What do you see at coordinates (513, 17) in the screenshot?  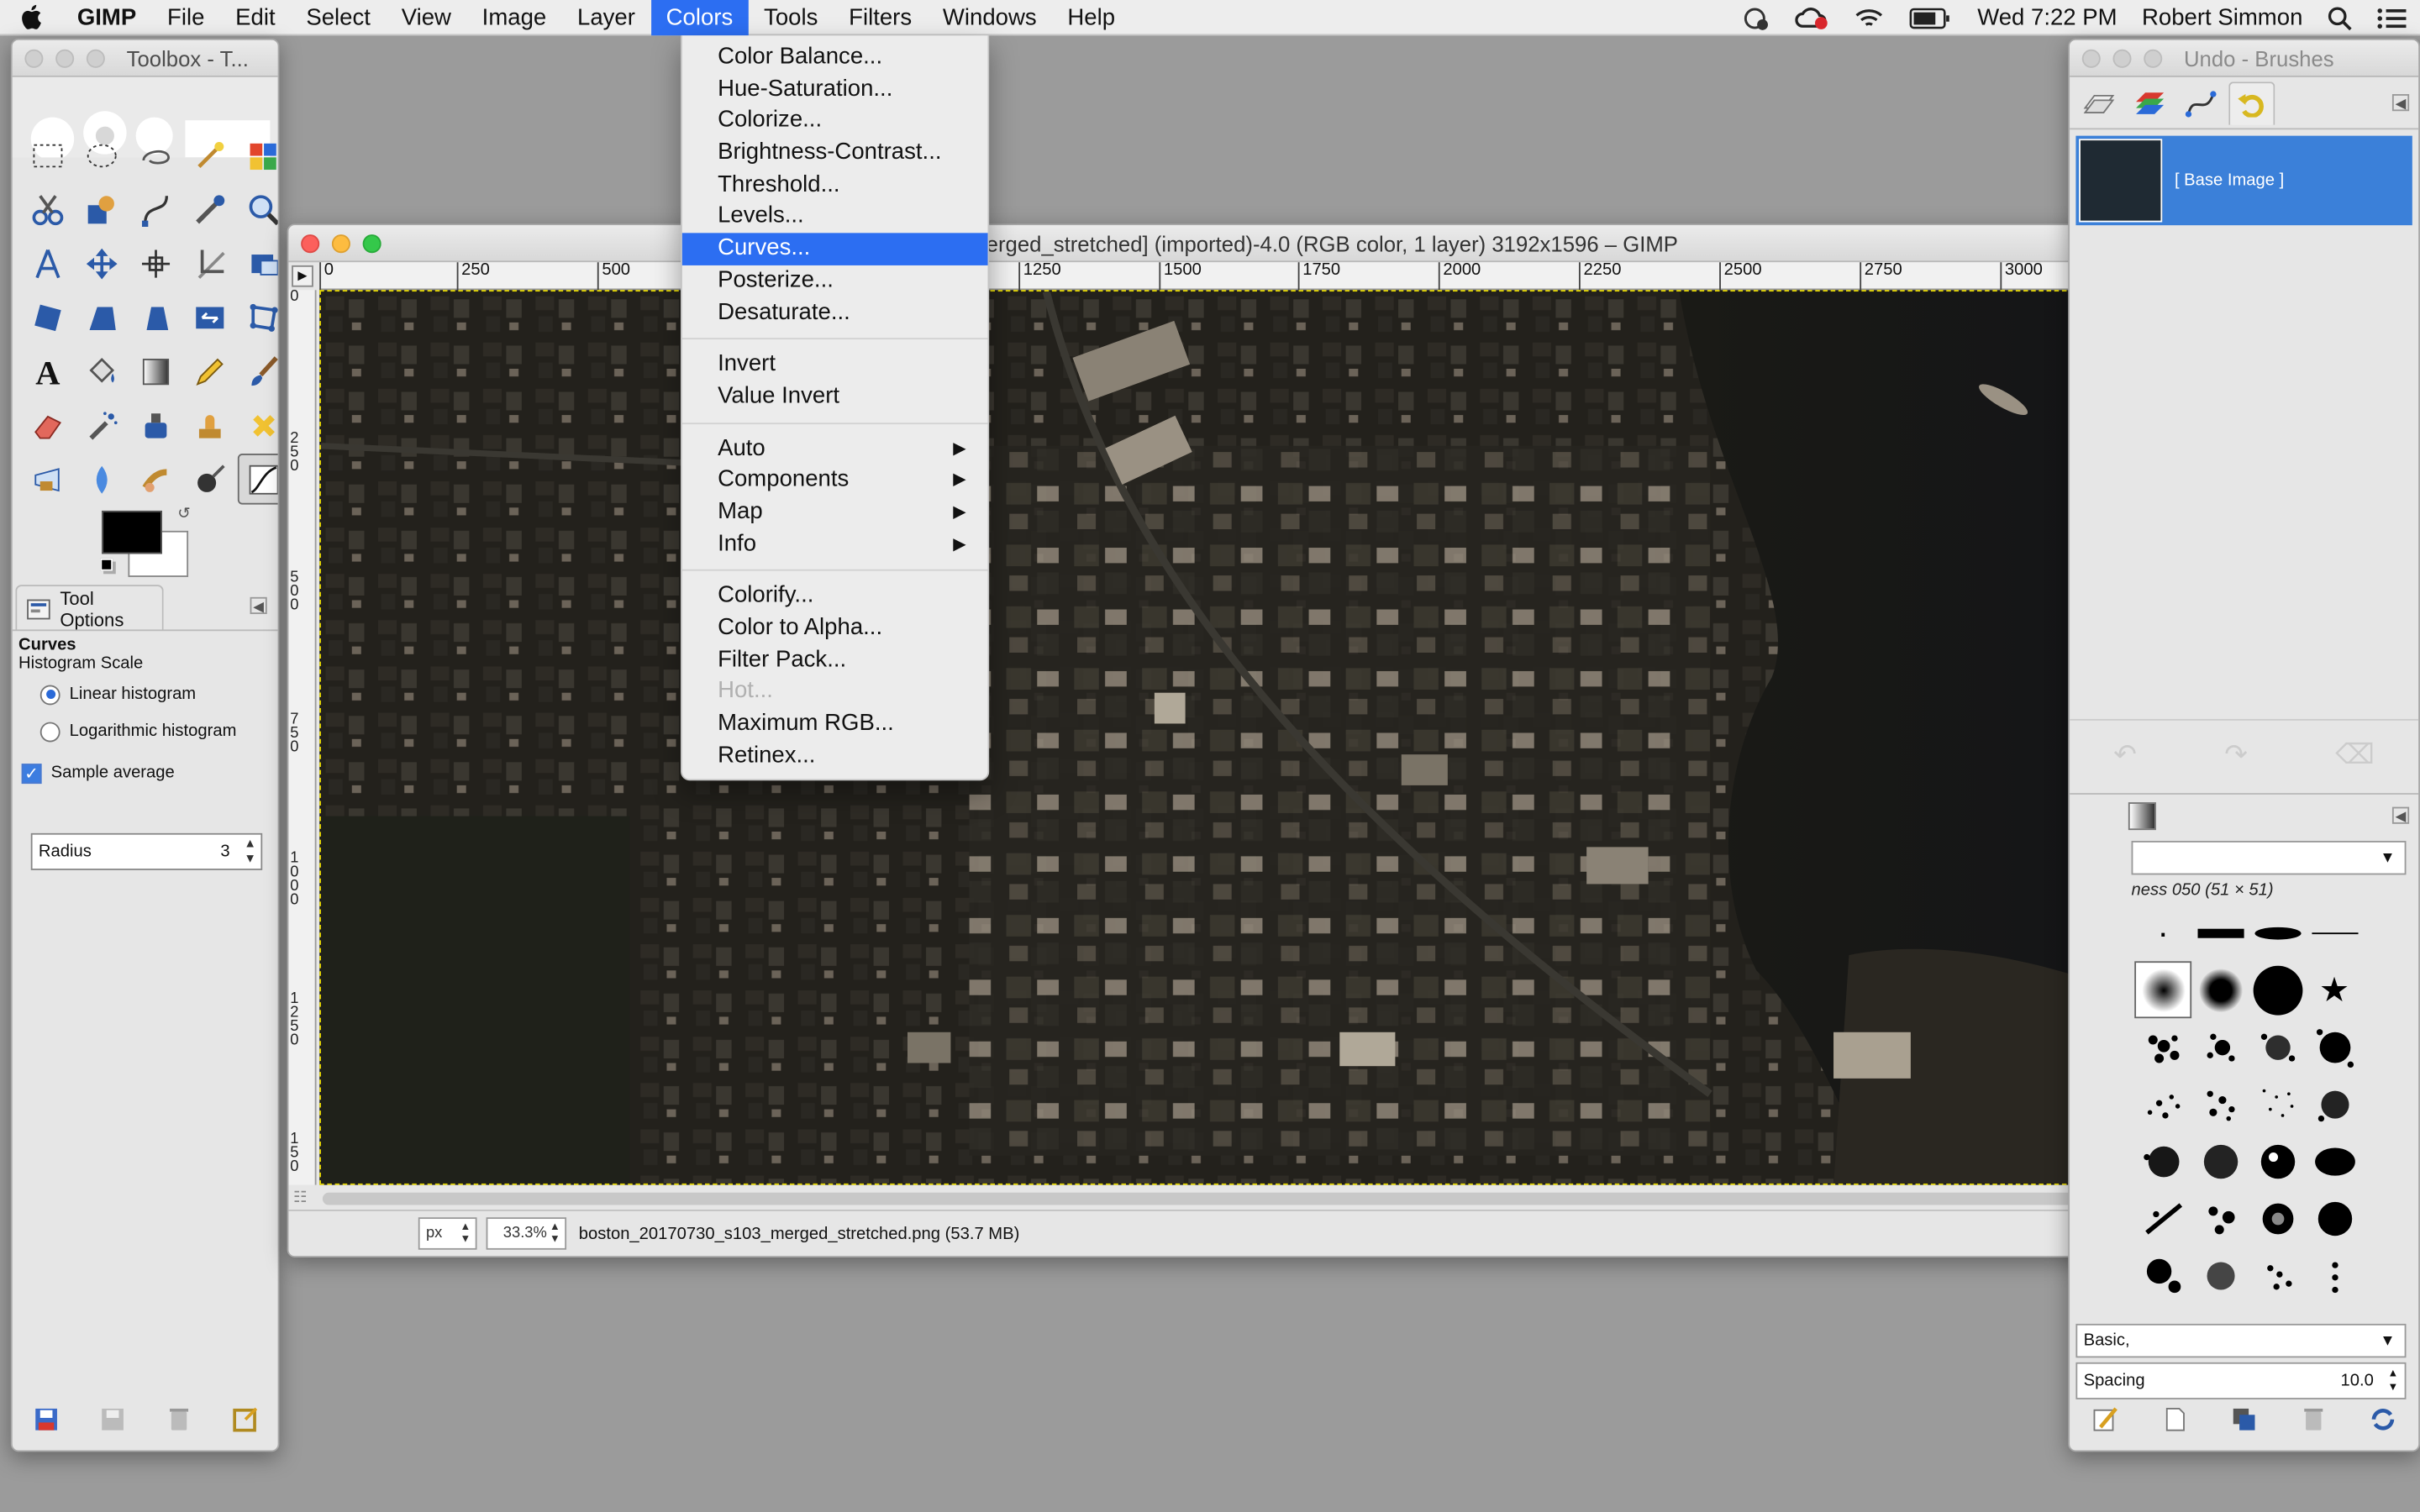 I see `menu-image: Image` at bounding box center [513, 17].